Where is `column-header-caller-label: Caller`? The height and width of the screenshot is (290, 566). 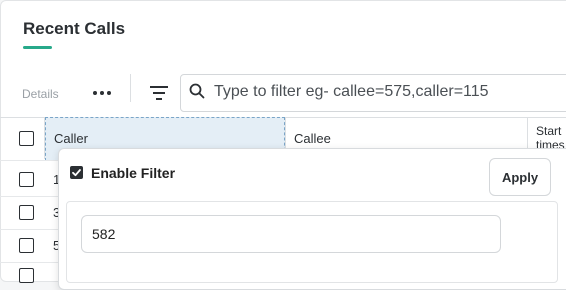 column-header-caller-label: Caller is located at coordinates (71, 138).